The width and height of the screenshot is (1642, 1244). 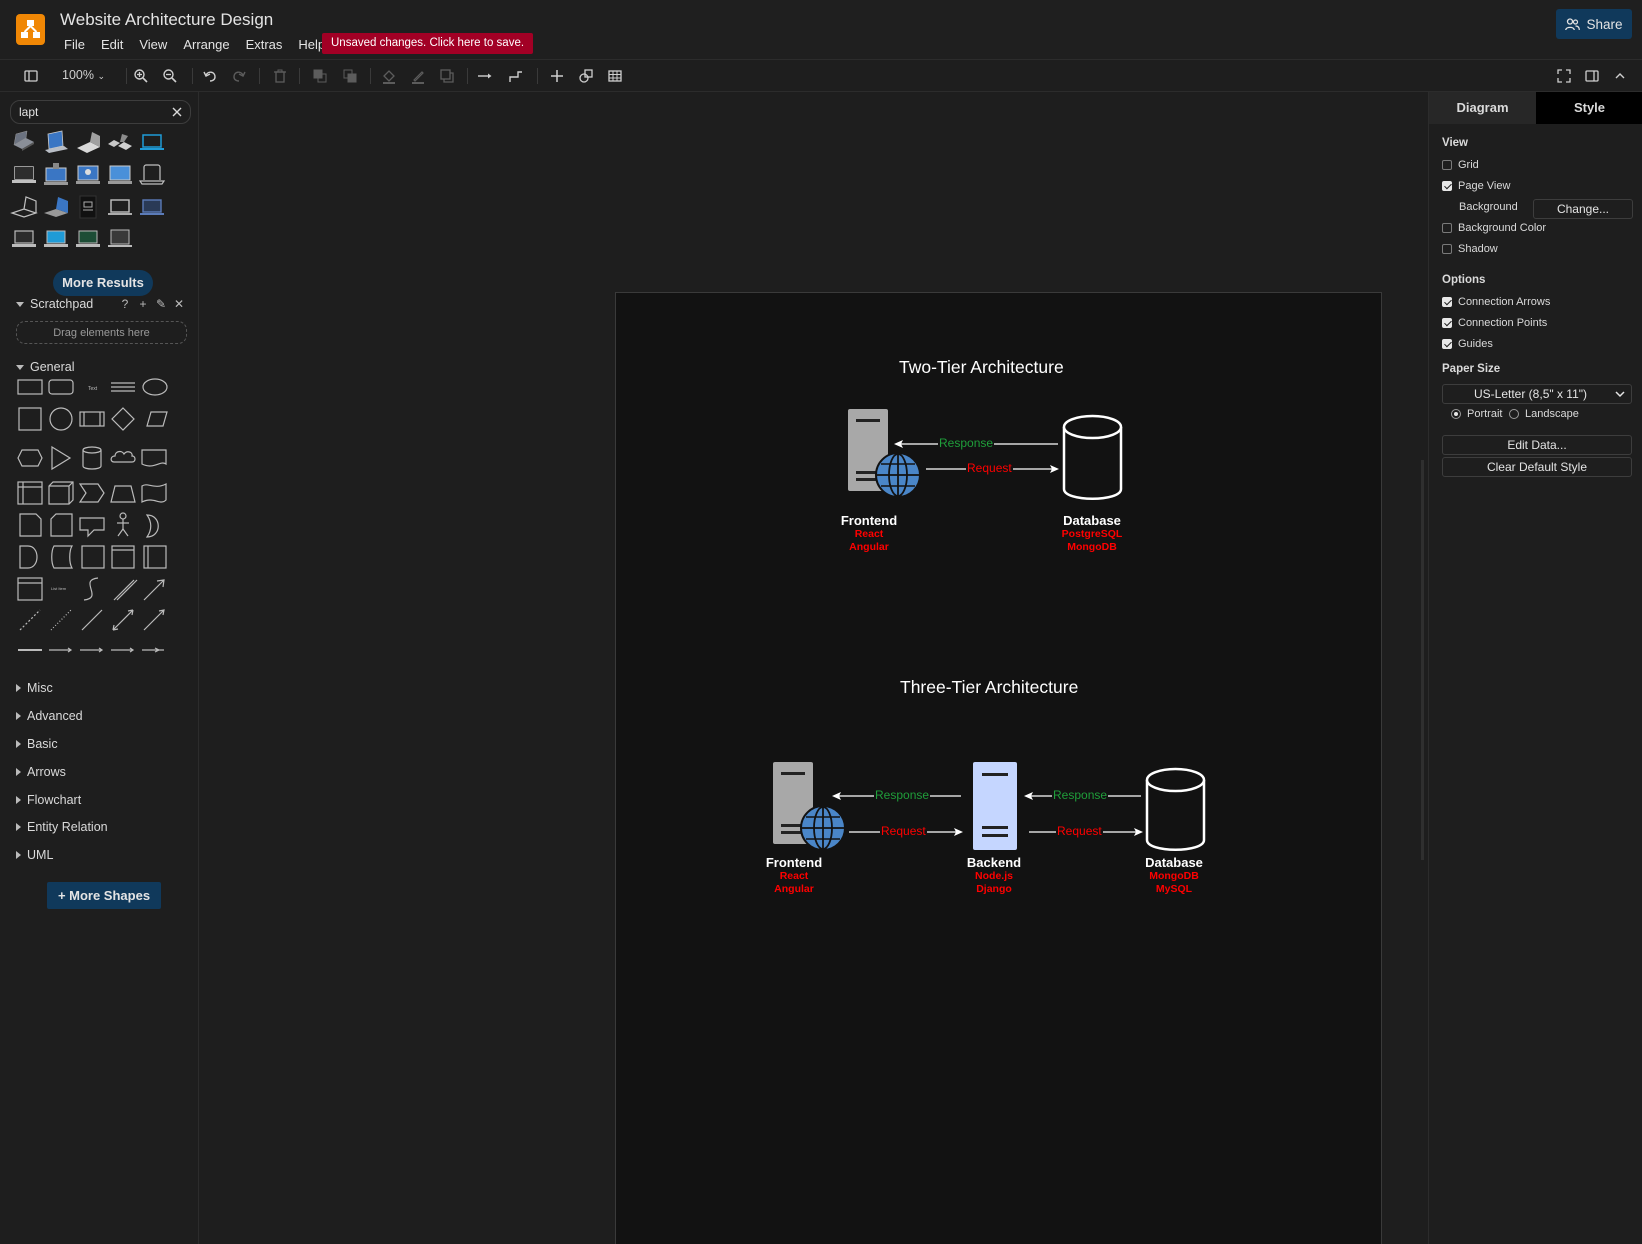 I want to click on response-label: Response, so click(x=966, y=443).